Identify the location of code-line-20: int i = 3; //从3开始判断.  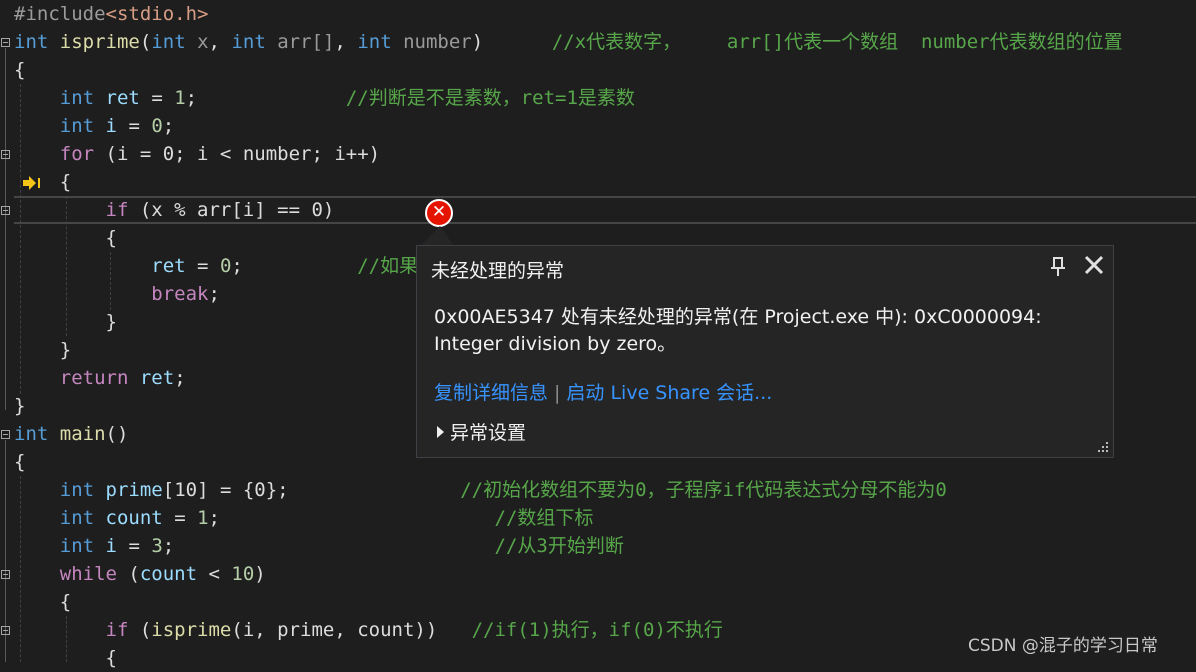
(341, 546).